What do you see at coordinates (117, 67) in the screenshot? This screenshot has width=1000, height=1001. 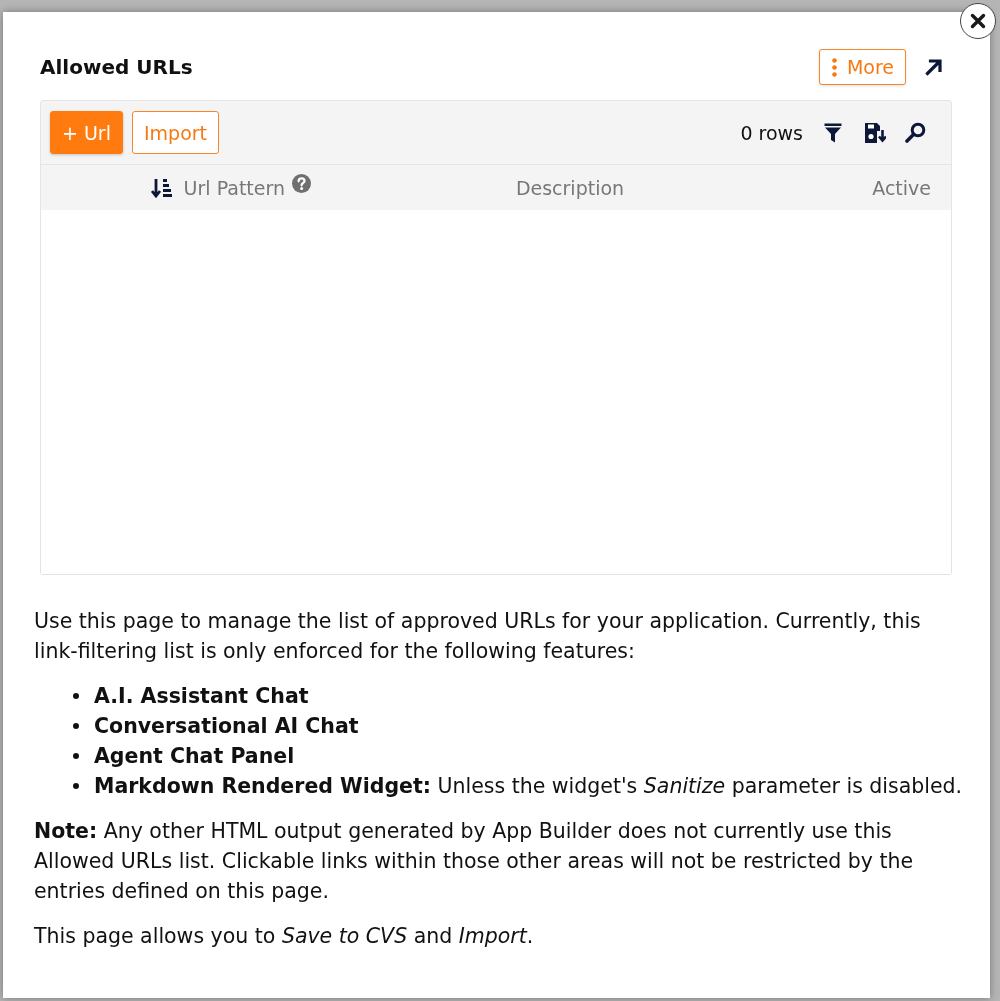 I see `dialog-title: Allowed URLs` at bounding box center [117, 67].